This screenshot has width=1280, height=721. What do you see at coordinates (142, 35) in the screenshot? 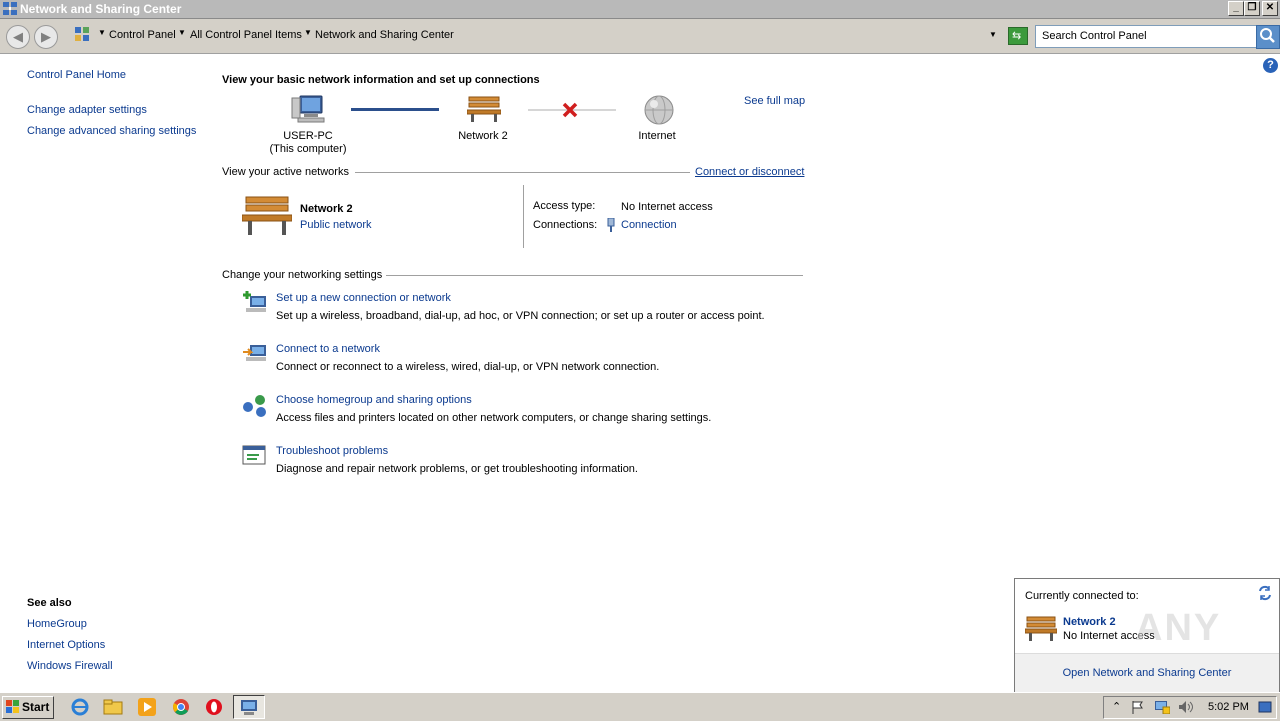
I see `breadcrumb-control-panel: Control Panel` at bounding box center [142, 35].